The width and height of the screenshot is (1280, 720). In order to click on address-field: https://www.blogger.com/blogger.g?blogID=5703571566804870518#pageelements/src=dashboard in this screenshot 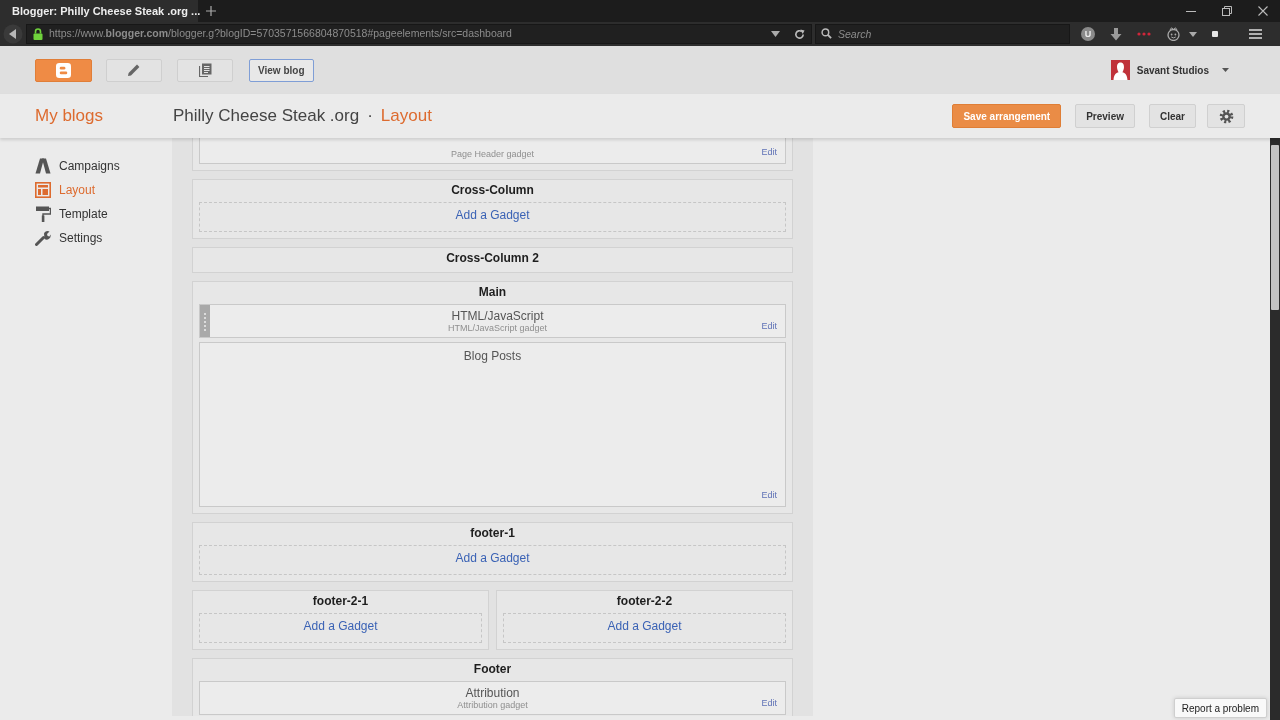, I will do `click(419, 34)`.